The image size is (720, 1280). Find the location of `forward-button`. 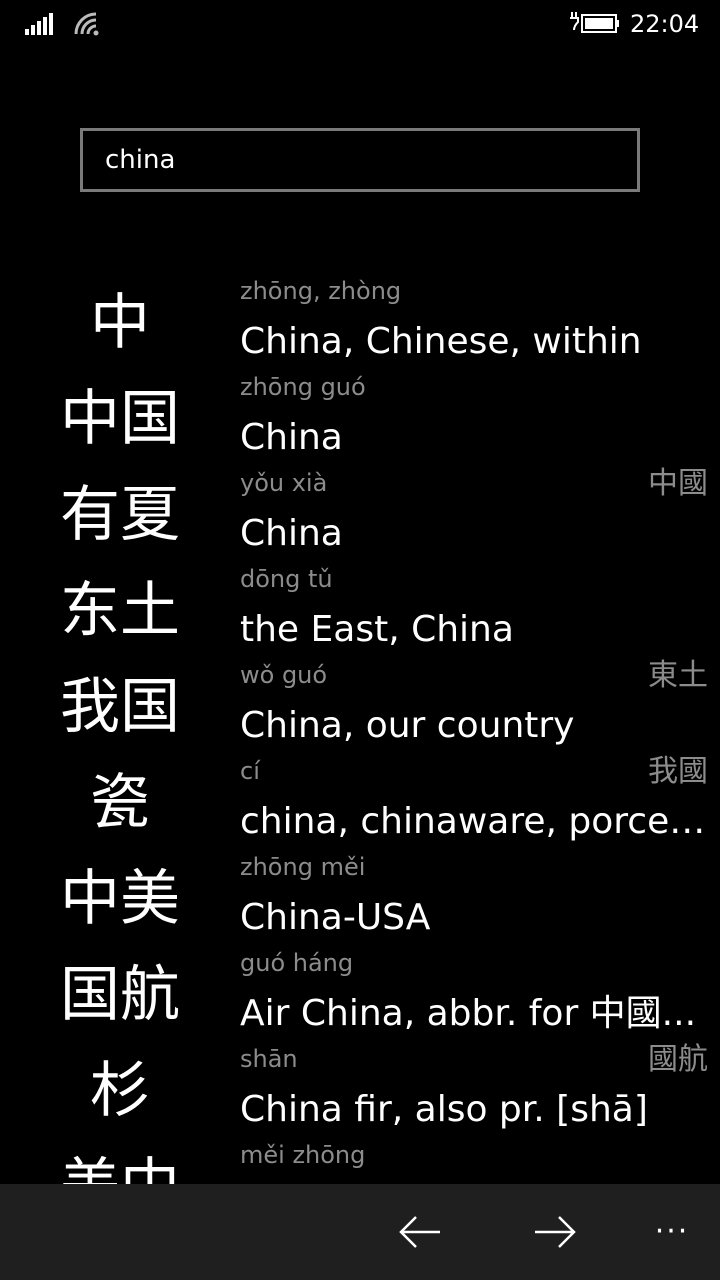

forward-button is located at coordinates (555, 1232).